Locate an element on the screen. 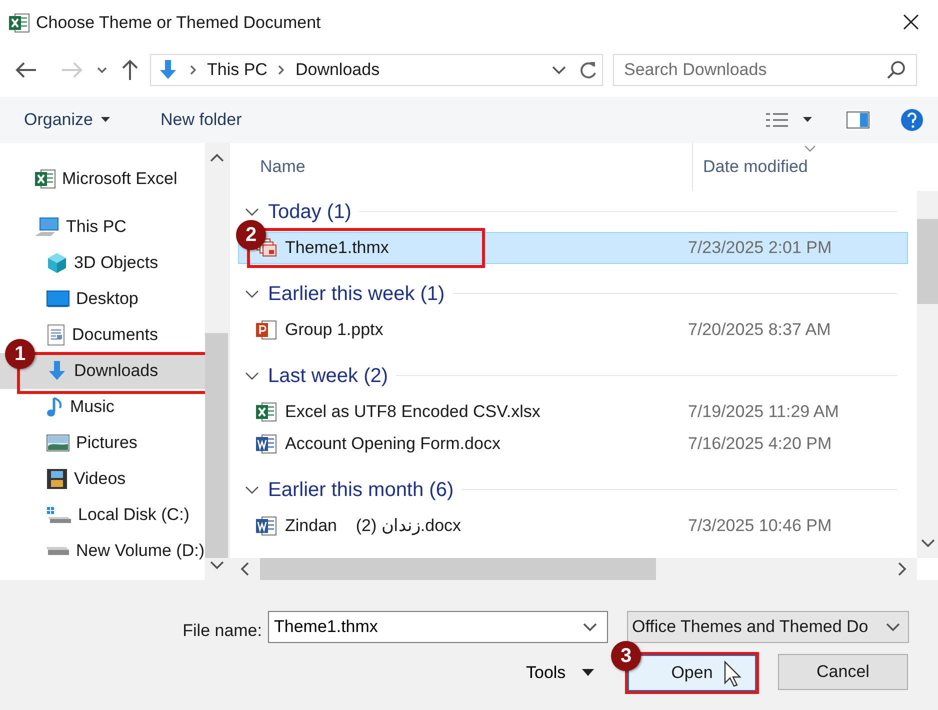 Image resolution: width=938 pixels, height=710 pixels. callout-number: 1 is located at coordinates (20, 354).